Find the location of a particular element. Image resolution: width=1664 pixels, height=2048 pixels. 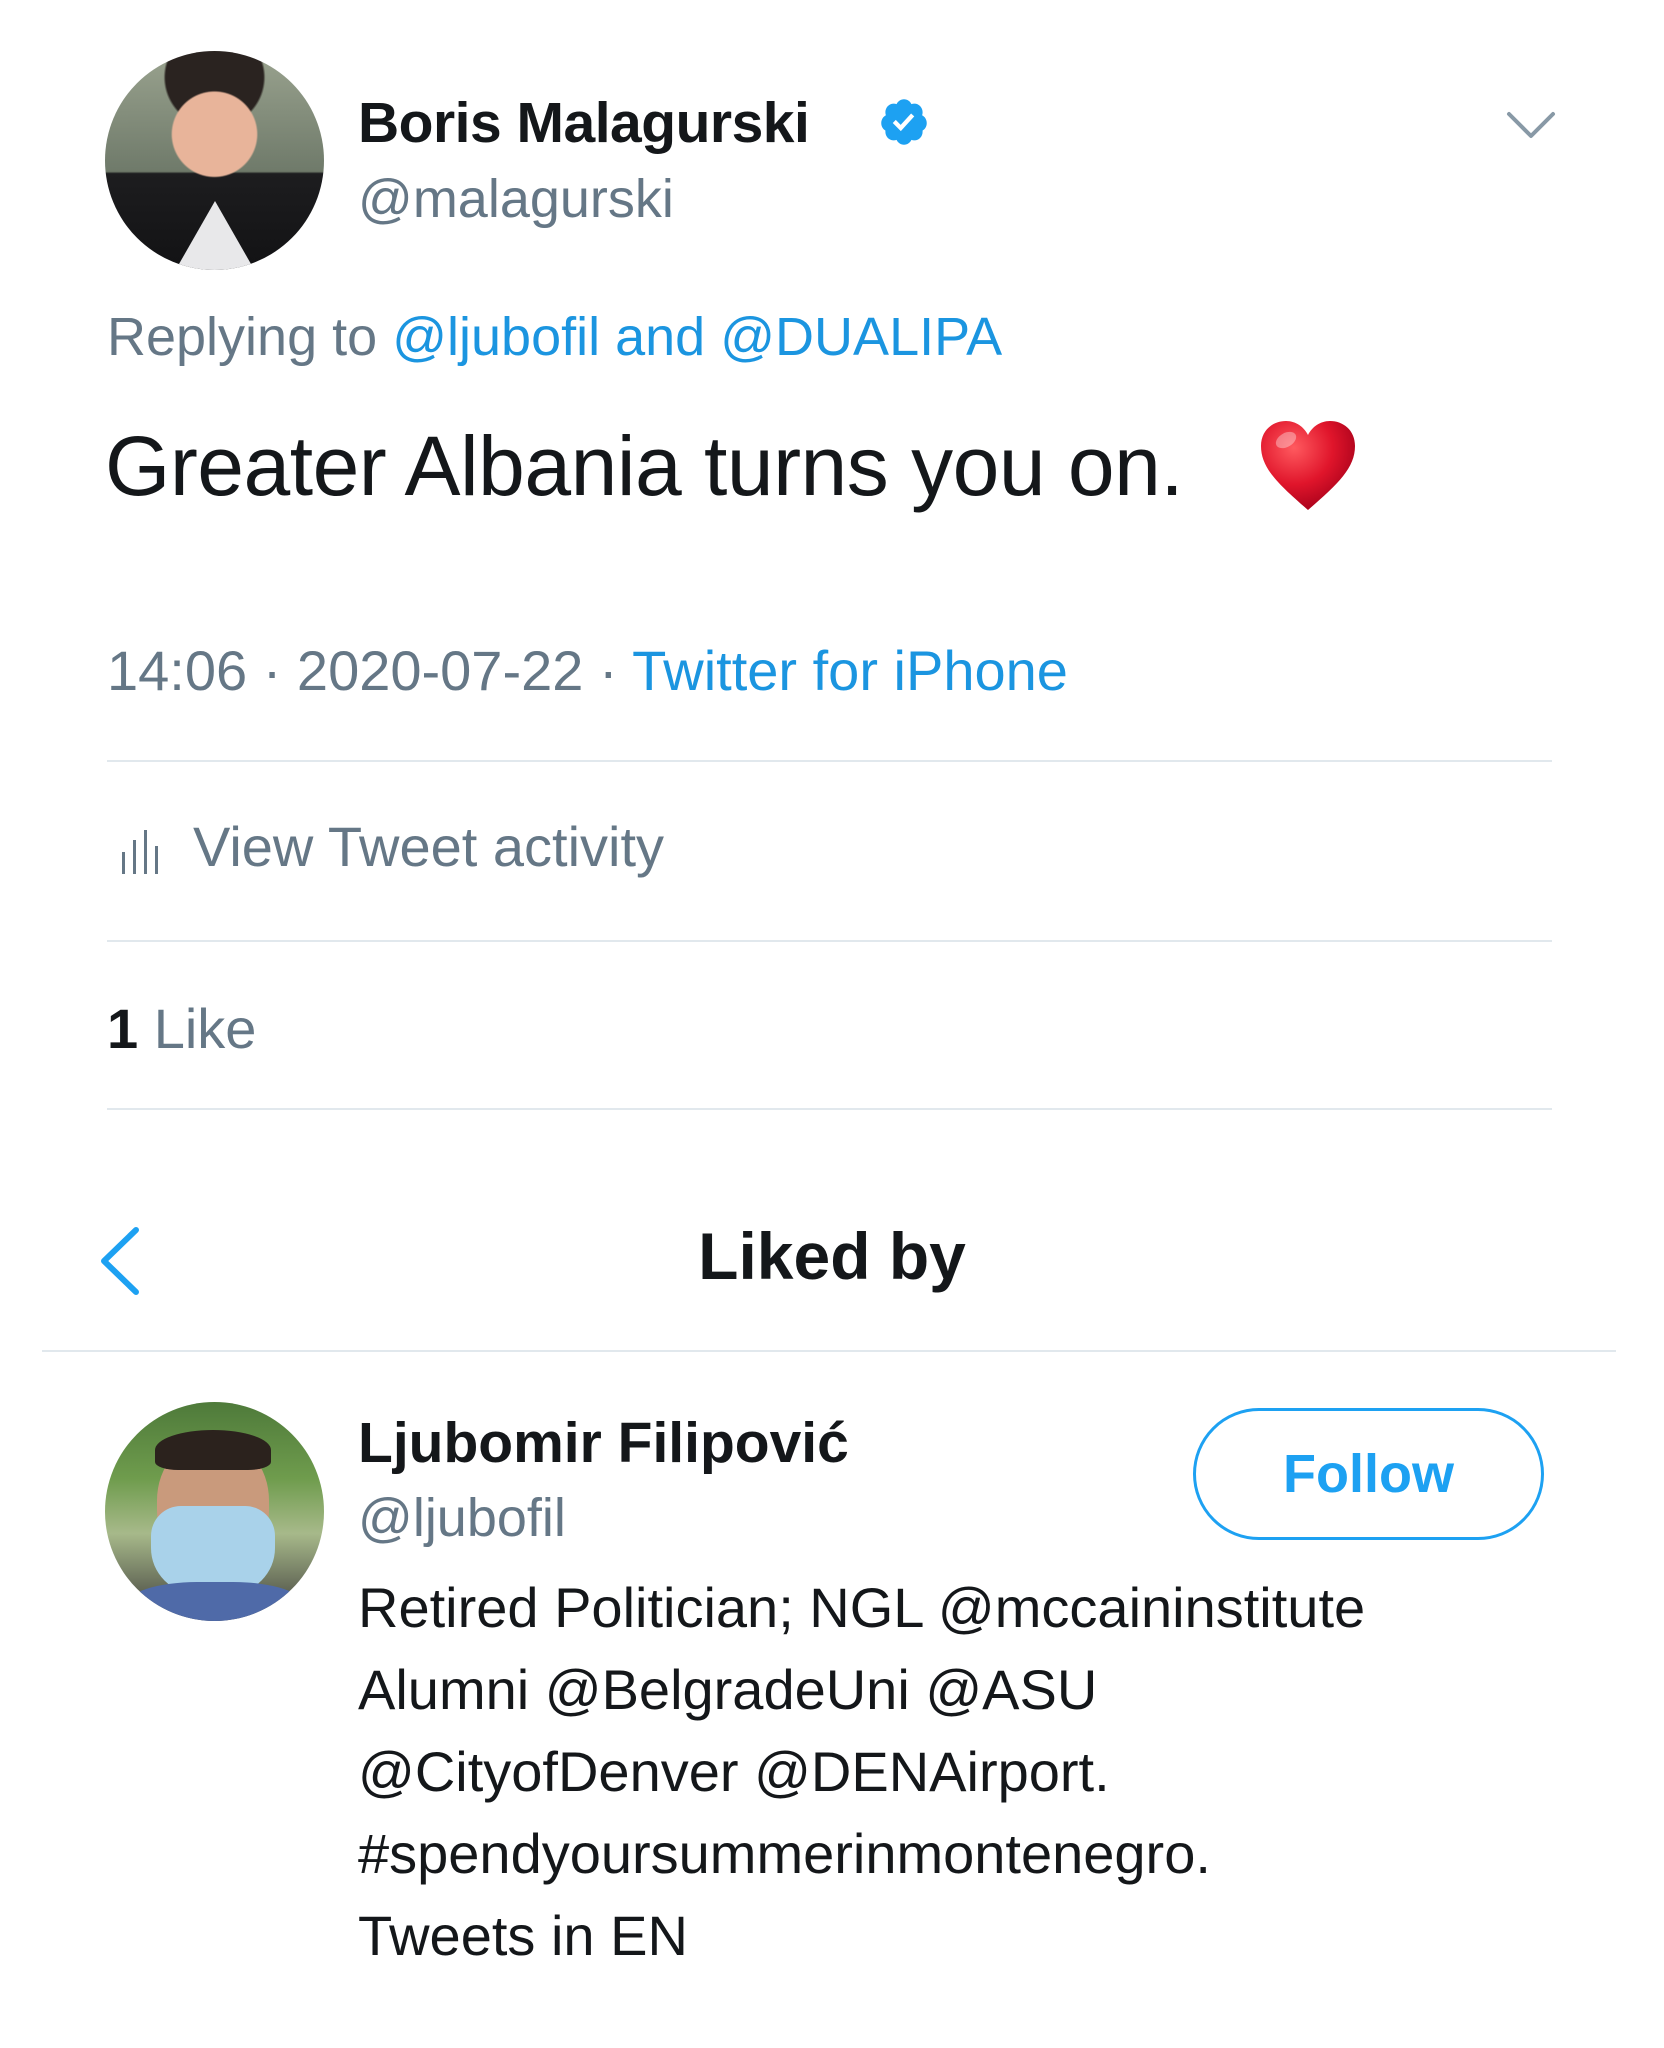

replying-to-line: Replying to @ljubofil and @DUALIPA is located at coordinates (554, 337).